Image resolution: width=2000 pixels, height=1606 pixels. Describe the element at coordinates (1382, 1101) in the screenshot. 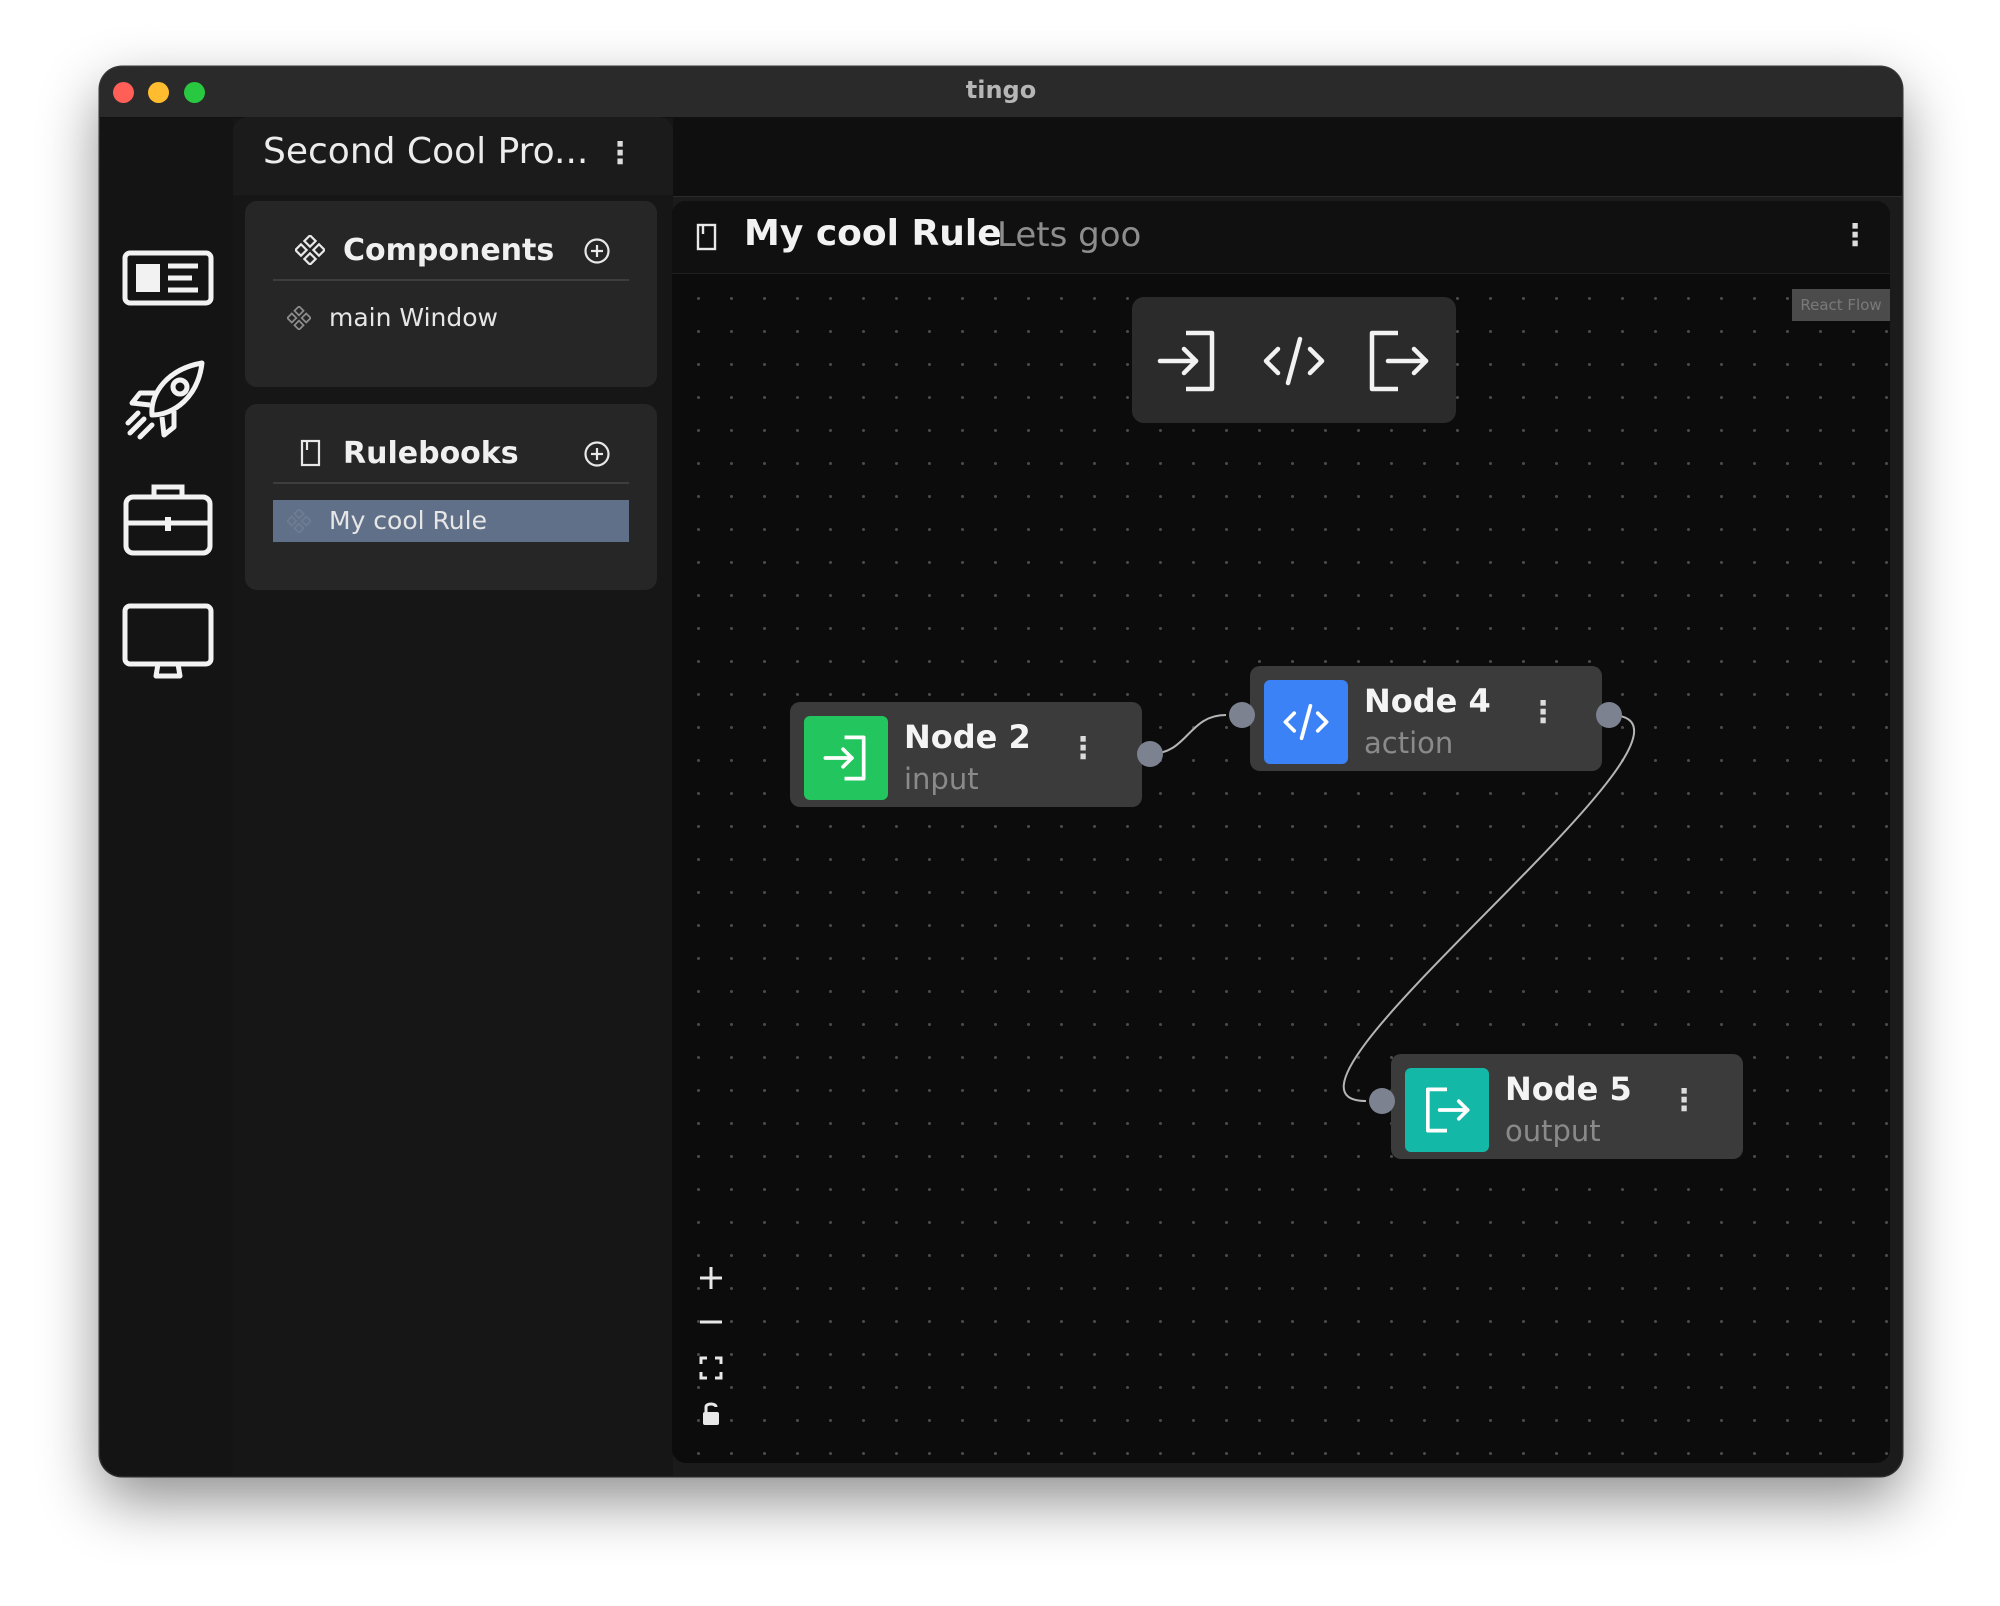

I see `node5-target-handle` at that location.